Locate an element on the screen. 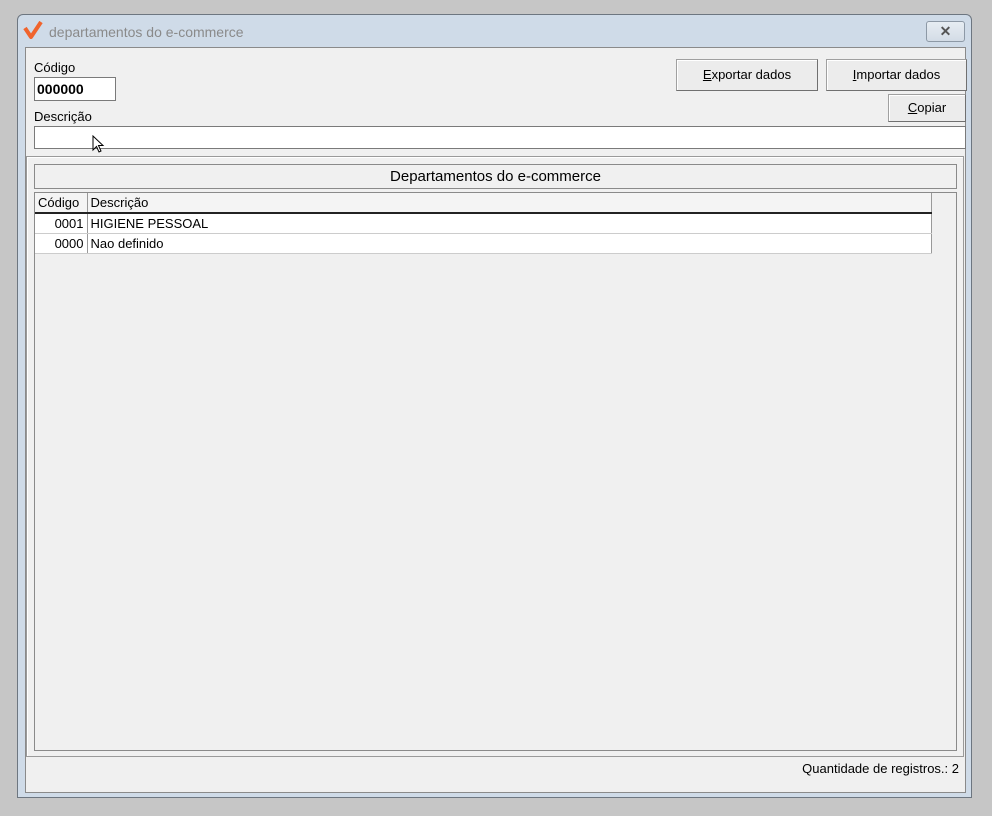 The image size is (992, 816). column-header-codigo: Código is located at coordinates (61, 203).